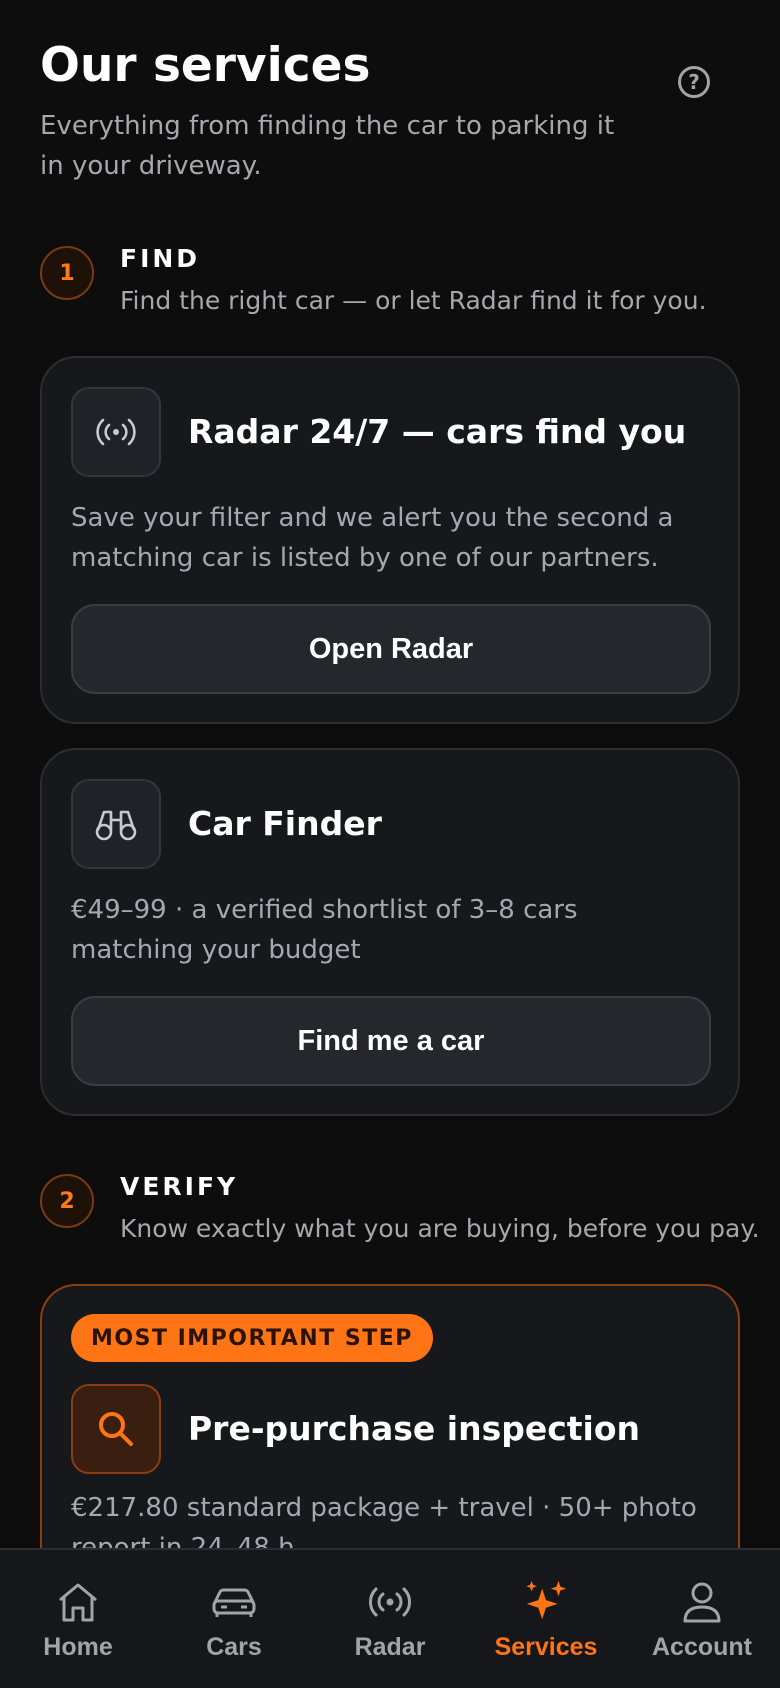 The width and height of the screenshot is (780, 1688). Describe the element at coordinates (116, 824) in the screenshot. I see `binoculars-icon` at that location.